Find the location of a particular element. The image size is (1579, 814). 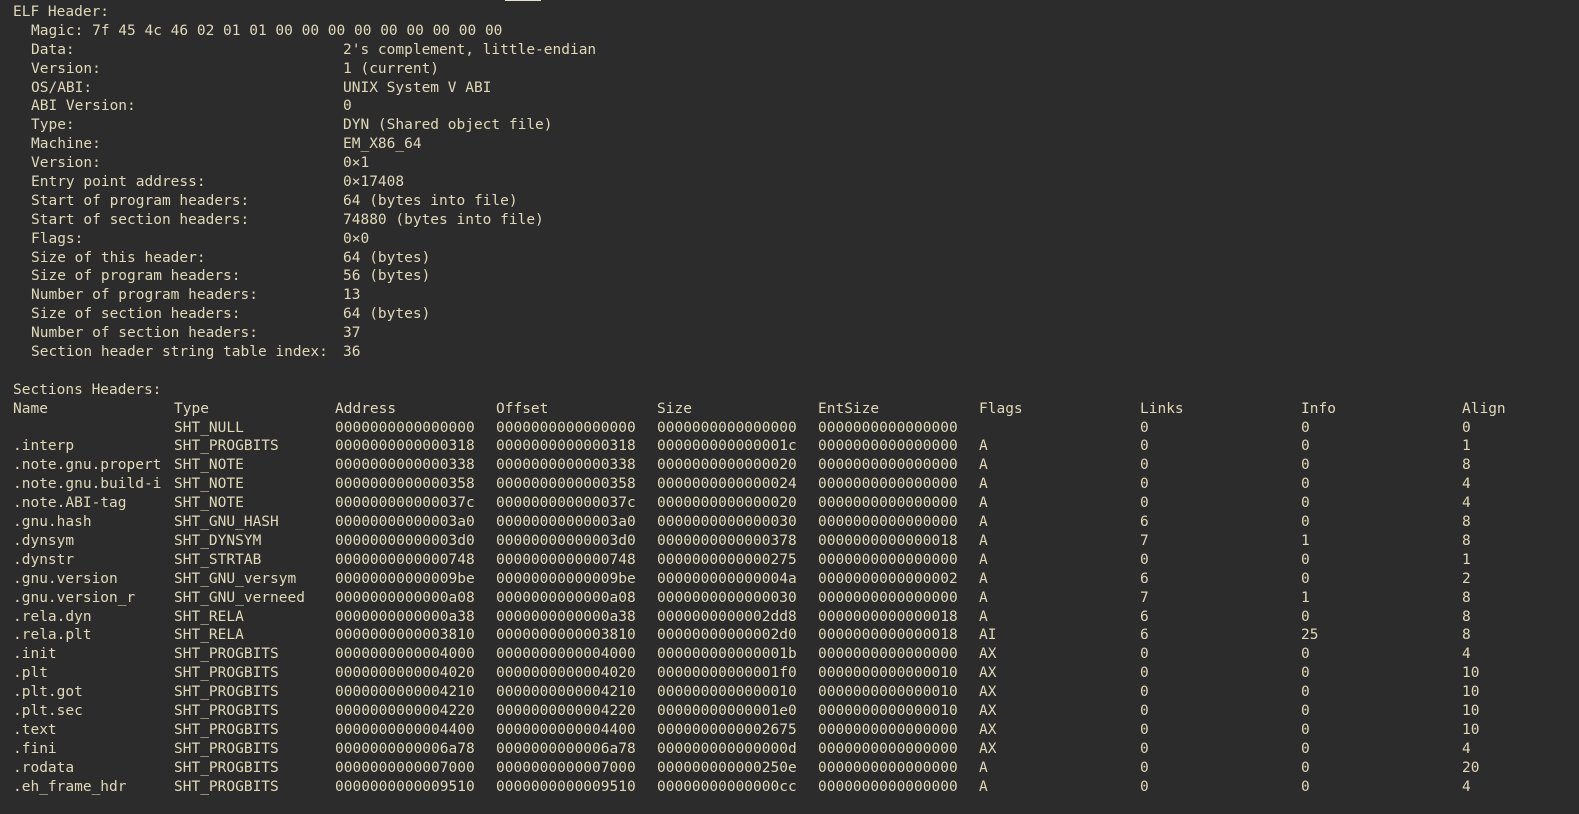

elf-field-value: UNIX System V ABI is located at coordinates (417, 87).